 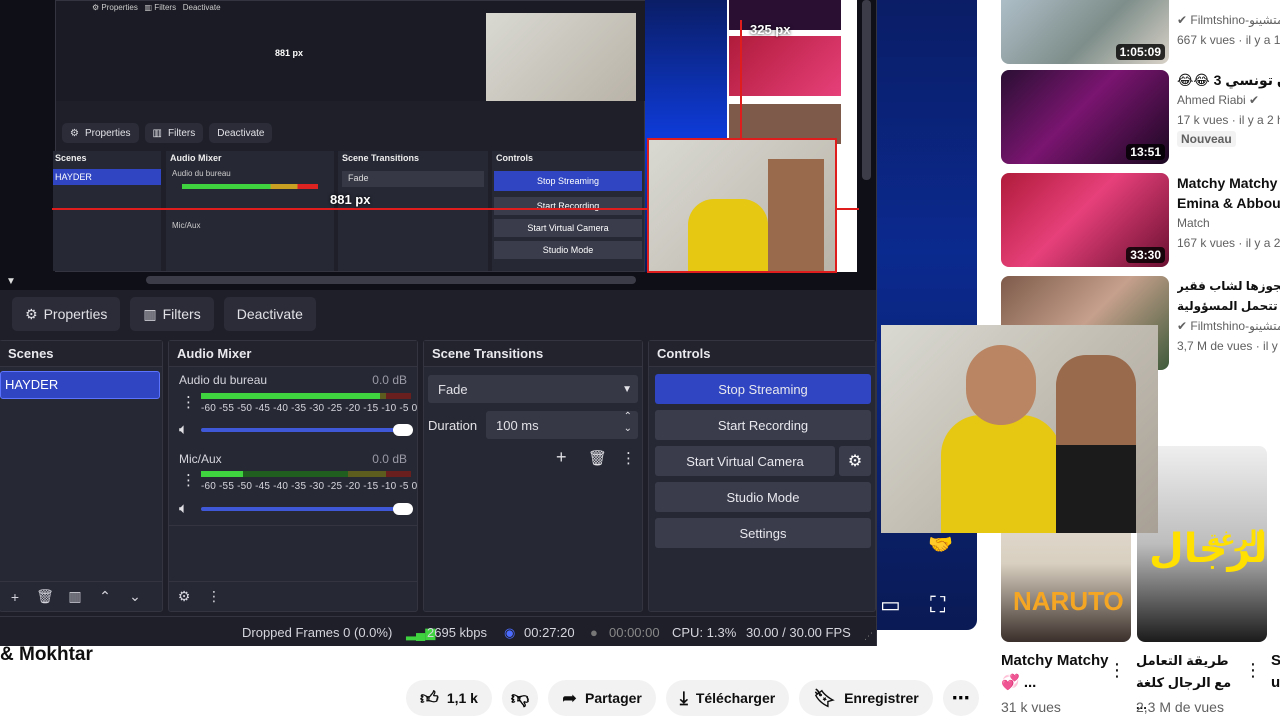 What do you see at coordinates (562, 425) in the screenshot?
I see `duration-spinbox: 100 ms ⌃ ⌄` at bounding box center [562, 425].